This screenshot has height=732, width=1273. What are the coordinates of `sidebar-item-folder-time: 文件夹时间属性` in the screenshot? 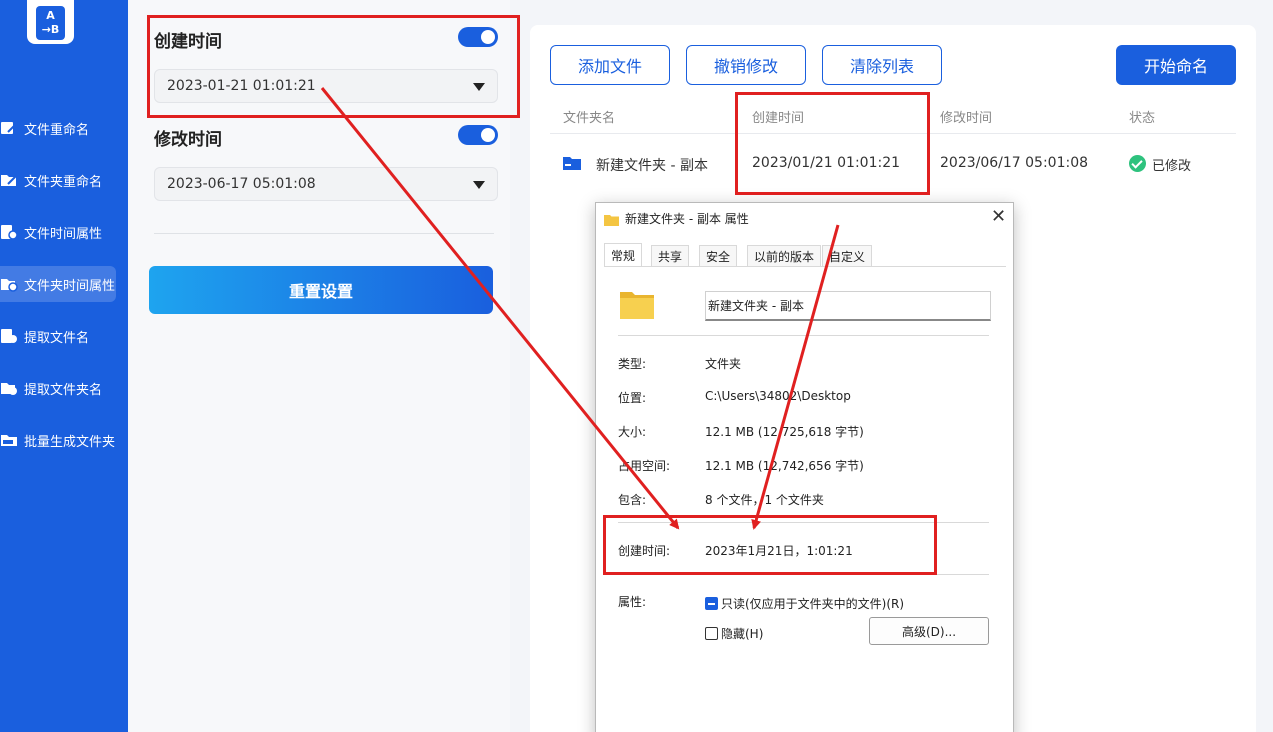 It's located at (58, 284).